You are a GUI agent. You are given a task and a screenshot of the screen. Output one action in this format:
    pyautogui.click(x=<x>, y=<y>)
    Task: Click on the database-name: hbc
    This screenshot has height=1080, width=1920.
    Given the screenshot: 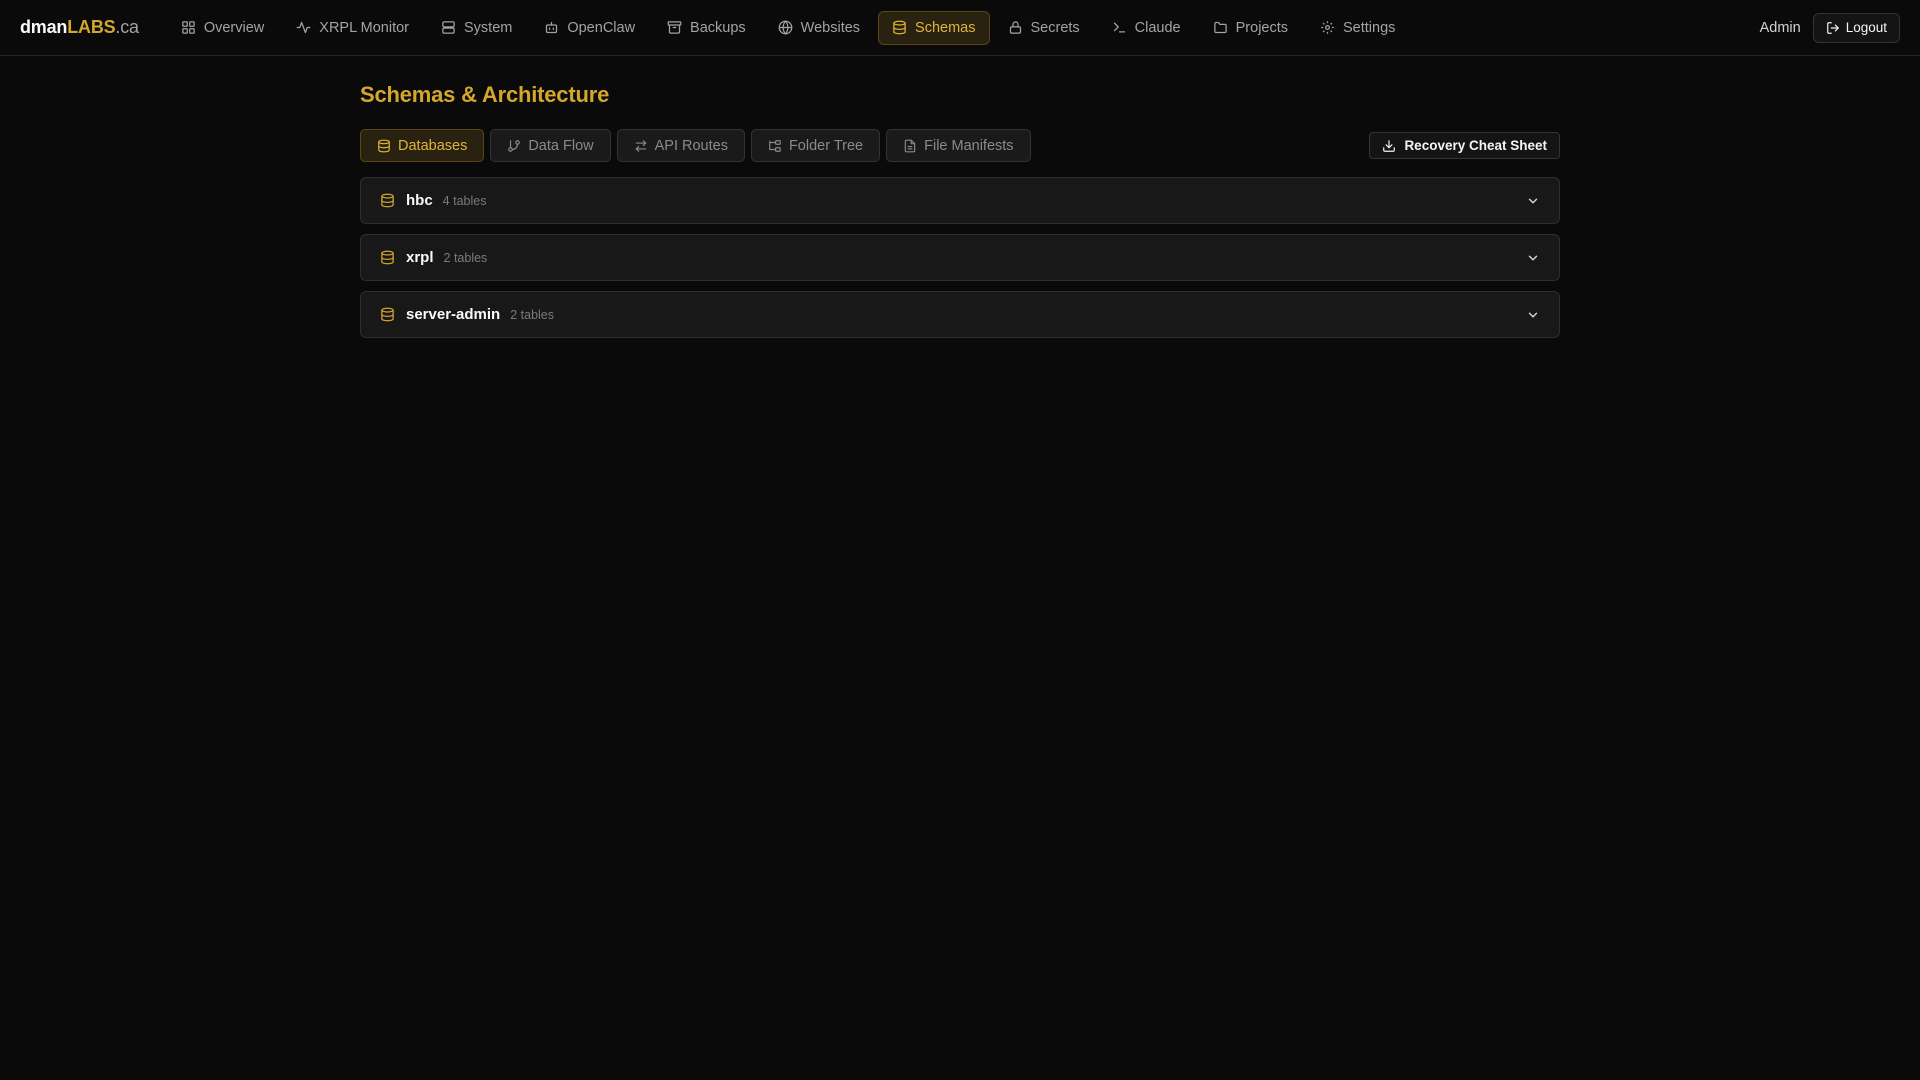 What is the action you would take?
    pyautogui.click(x=419, y=200)
    